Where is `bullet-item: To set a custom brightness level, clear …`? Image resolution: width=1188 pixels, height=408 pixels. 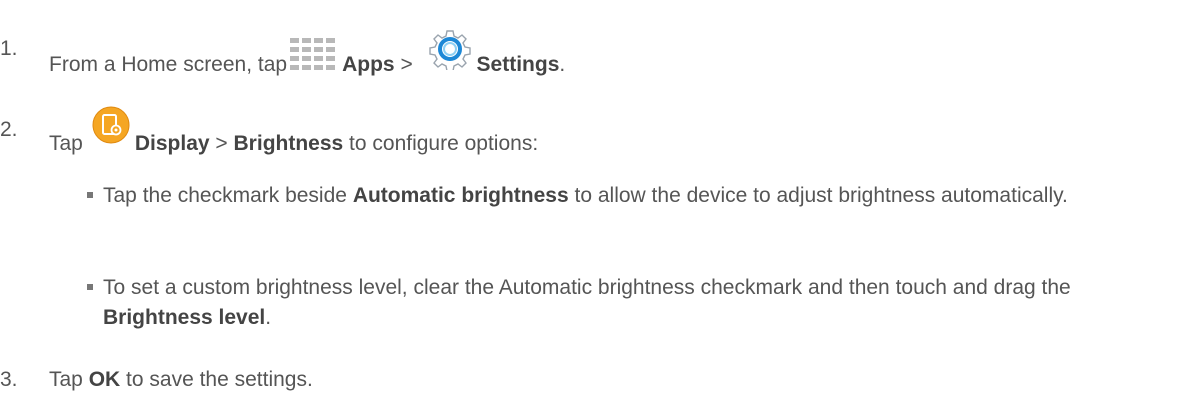
bullet-item: To set a custom brightness level, clear … is located at coordinates (630, 303).